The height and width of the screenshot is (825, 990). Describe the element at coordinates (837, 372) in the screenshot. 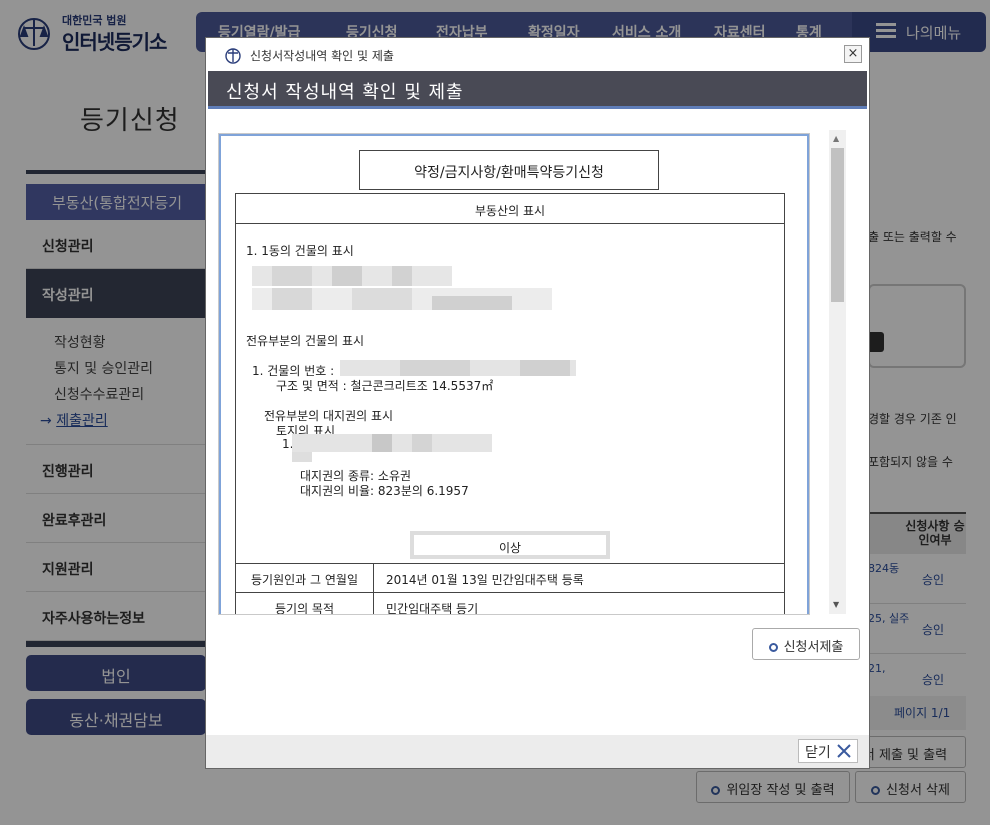

I see `document-scrollbar: ▲ ▼` at that location.